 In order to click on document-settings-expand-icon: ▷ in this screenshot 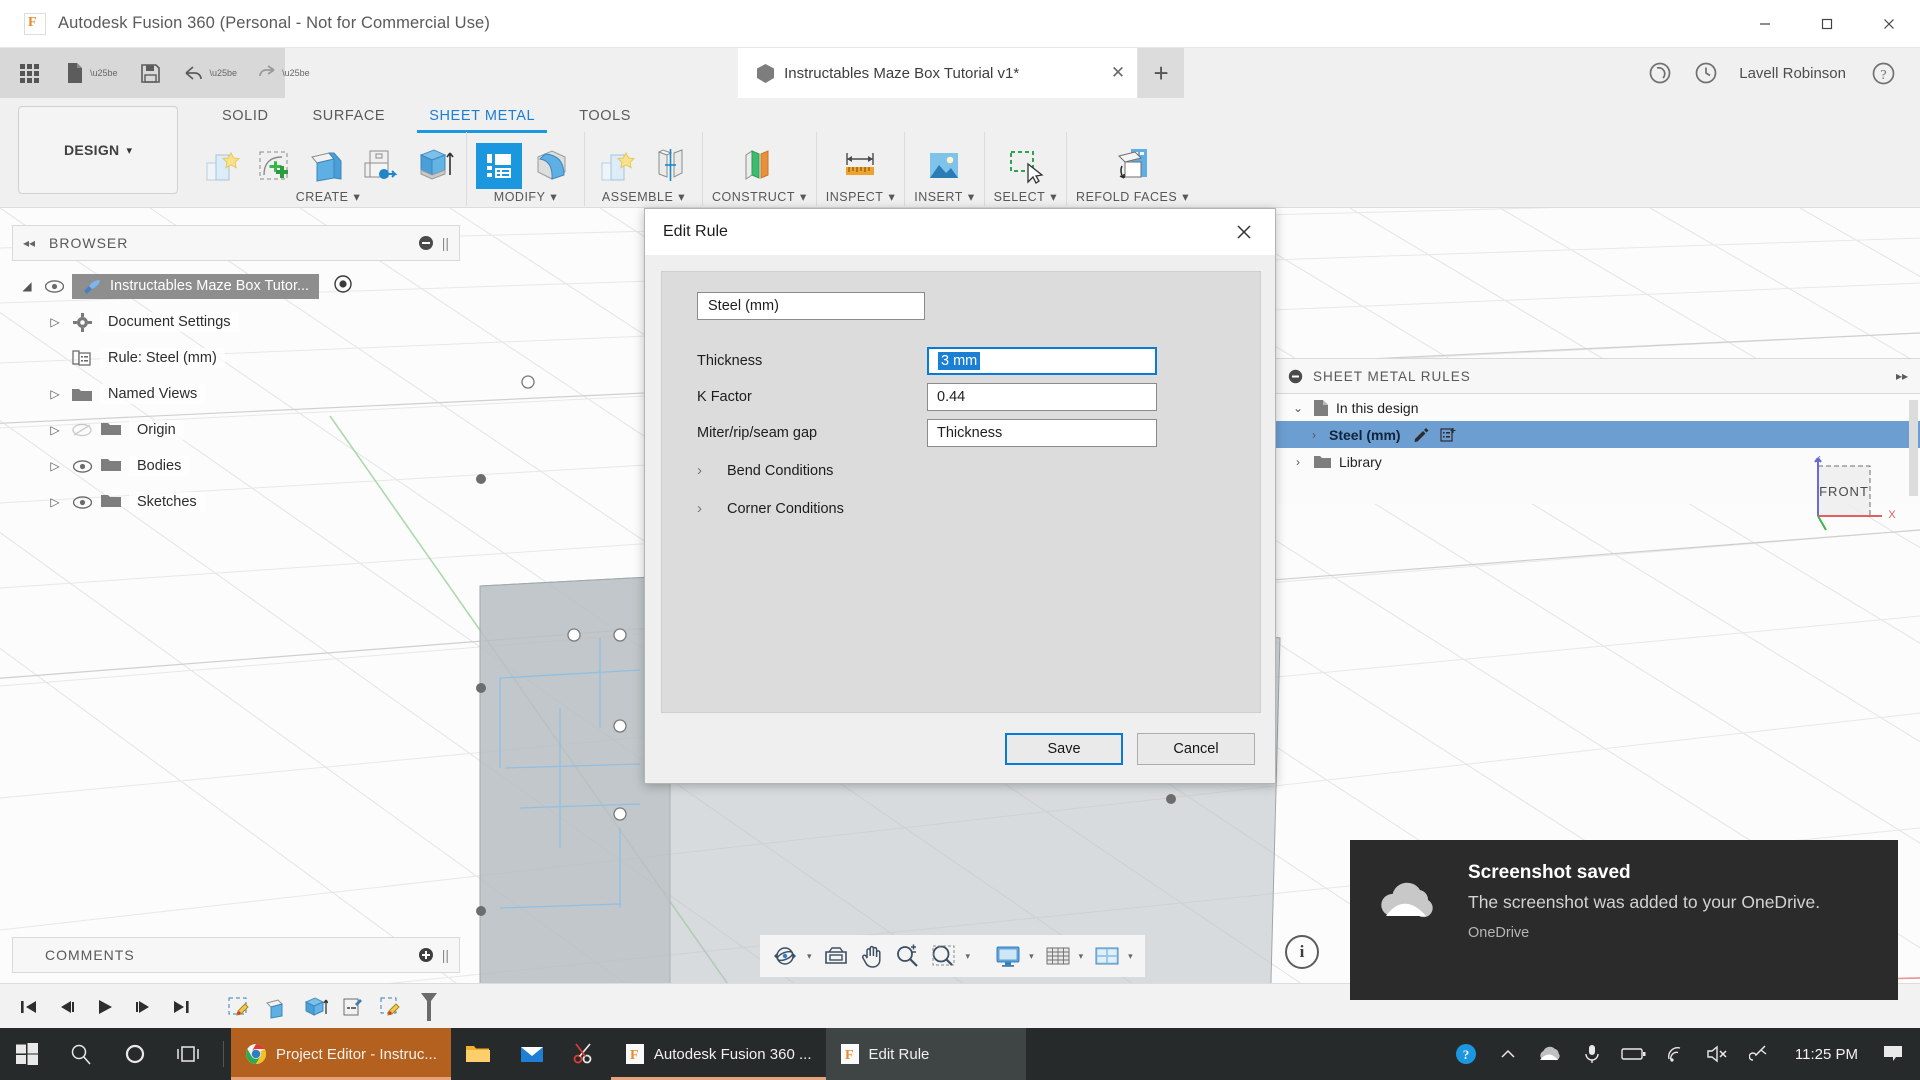, I will do `click(55, 322)`.